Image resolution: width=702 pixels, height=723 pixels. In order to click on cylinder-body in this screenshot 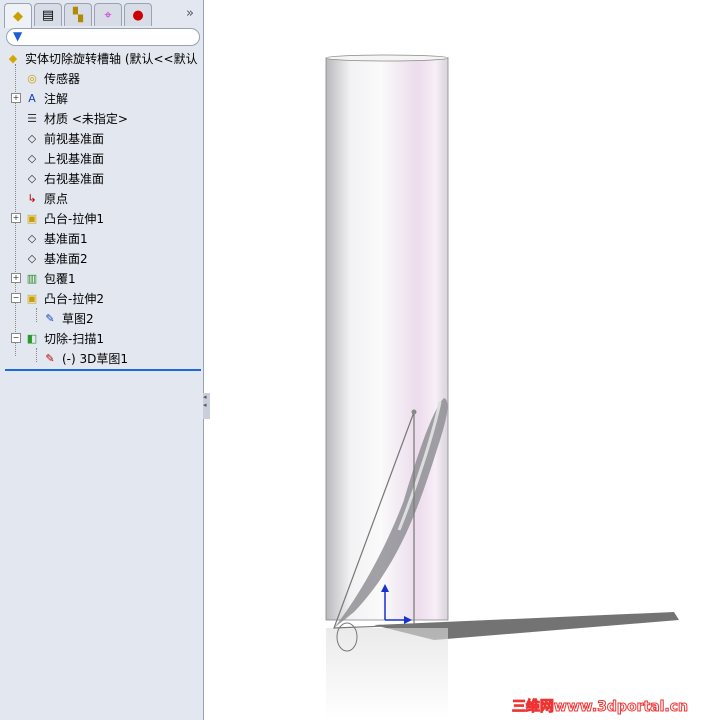, I will do `click(387, 339)`.